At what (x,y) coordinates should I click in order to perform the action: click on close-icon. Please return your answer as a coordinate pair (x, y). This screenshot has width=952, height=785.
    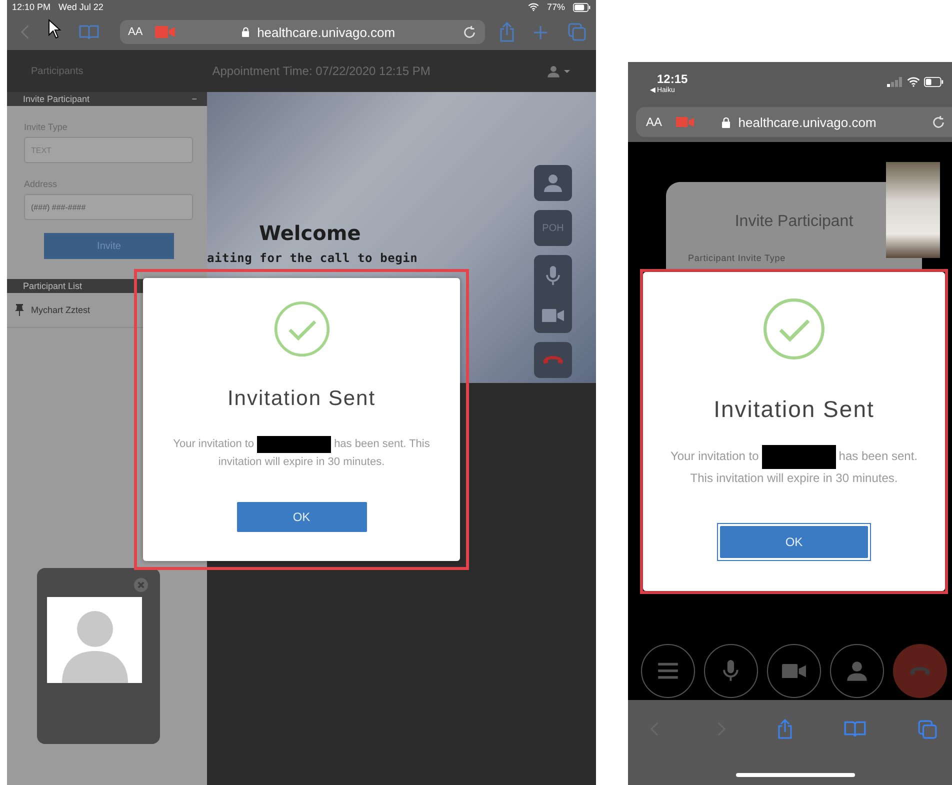
    Looking at the image, I should click on (141, 585).